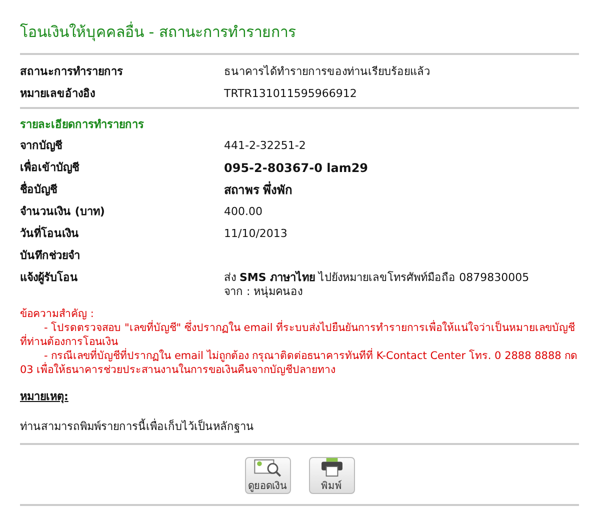  What do you see at coordinates (49, 278) in the screenshot?
I see `field-label: แจ้งผู้รับโอน` at bounding box center [49, 278].